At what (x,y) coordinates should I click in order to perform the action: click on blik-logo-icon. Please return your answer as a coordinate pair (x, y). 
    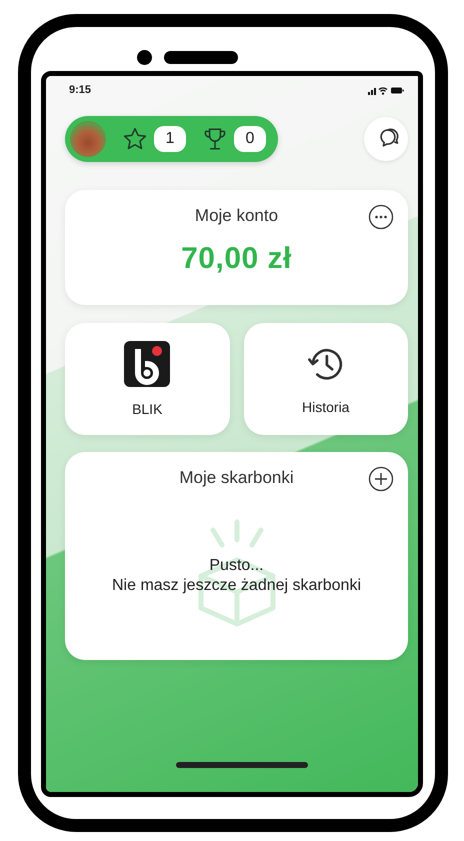
    Looking at the image, I should click on (147, 364).